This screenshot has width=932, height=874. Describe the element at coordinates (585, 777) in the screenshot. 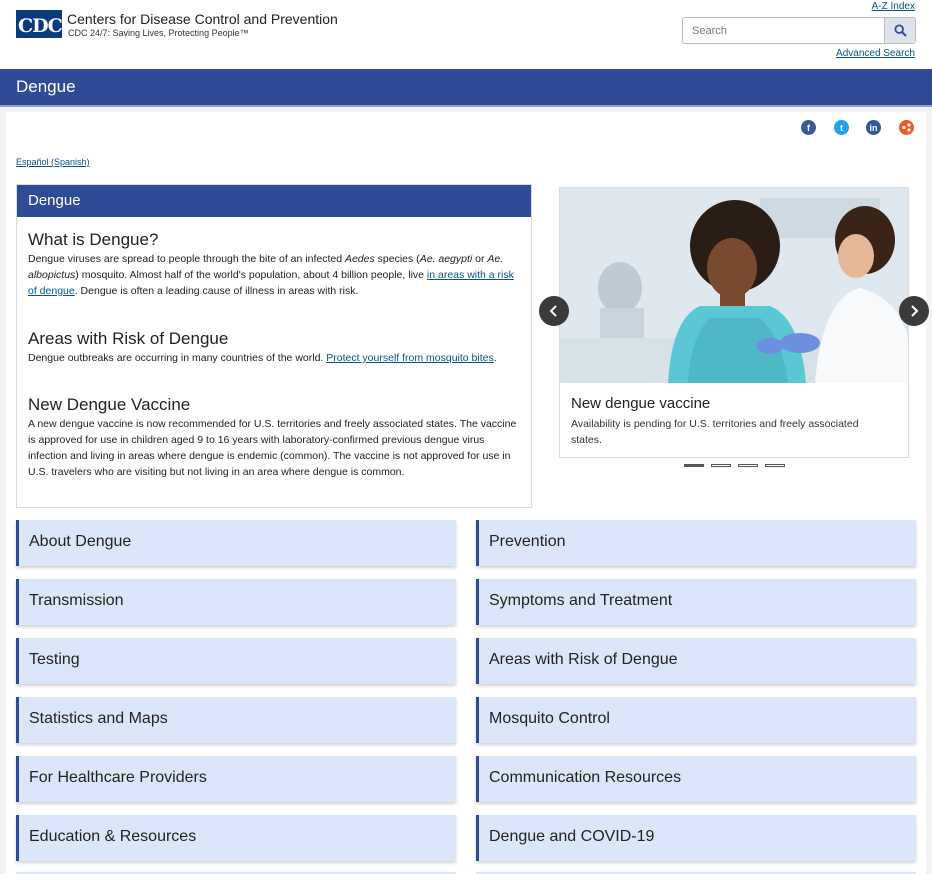

I see `nav-tile-label: Communication Resources` at that location.